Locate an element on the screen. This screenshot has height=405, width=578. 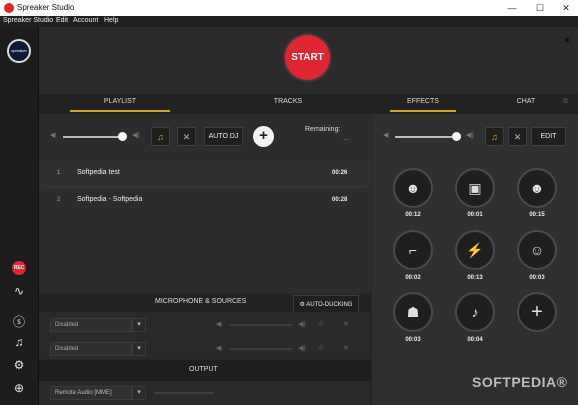
menu-edit: Edit is located at coordinates (62, 20).